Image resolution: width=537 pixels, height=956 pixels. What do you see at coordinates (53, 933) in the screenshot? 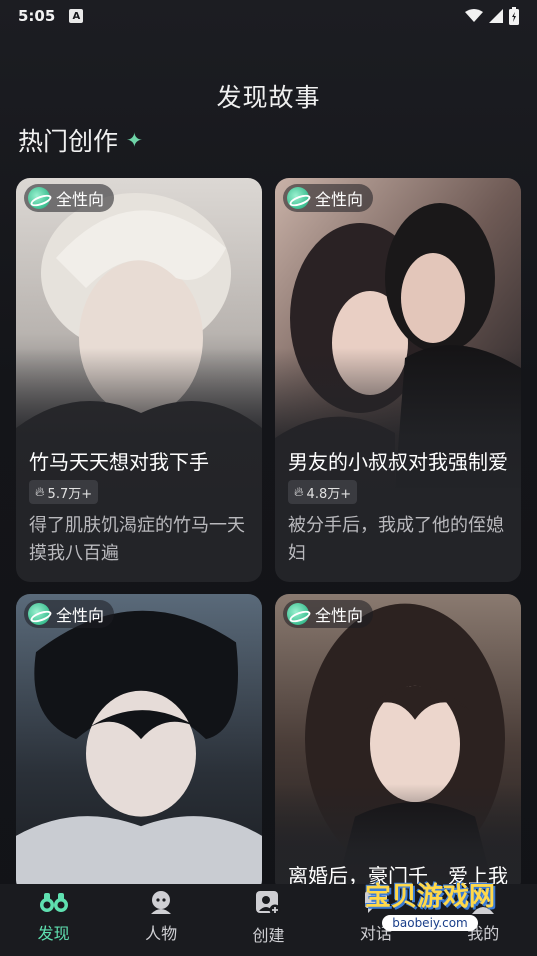
I see `nav-label: 发现` at bounding box center [53, 933].